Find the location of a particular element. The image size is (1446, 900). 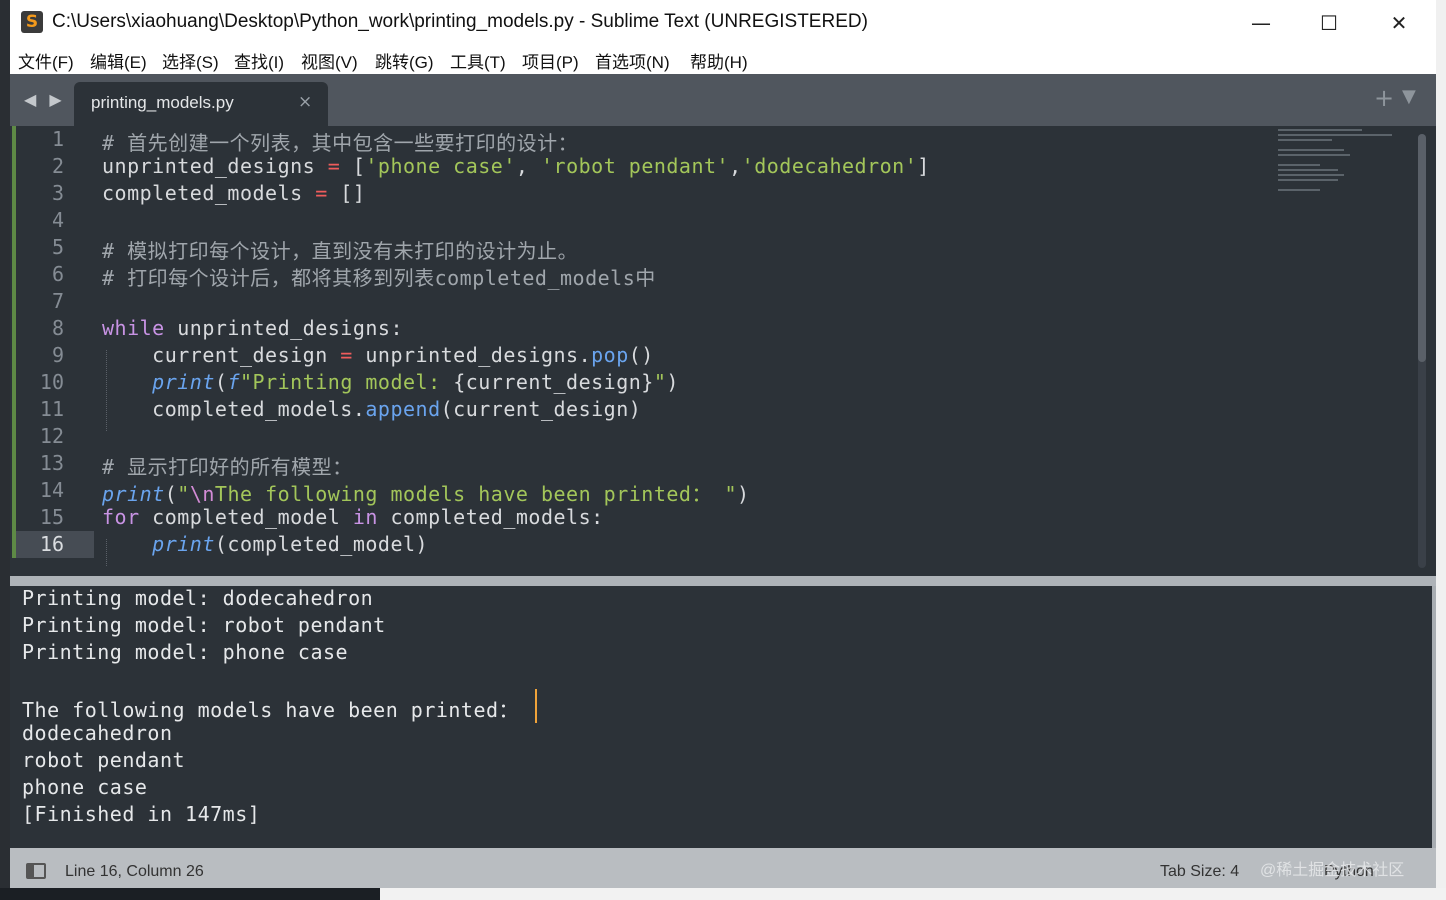

code-token: " is located at coordinates (660, 382).